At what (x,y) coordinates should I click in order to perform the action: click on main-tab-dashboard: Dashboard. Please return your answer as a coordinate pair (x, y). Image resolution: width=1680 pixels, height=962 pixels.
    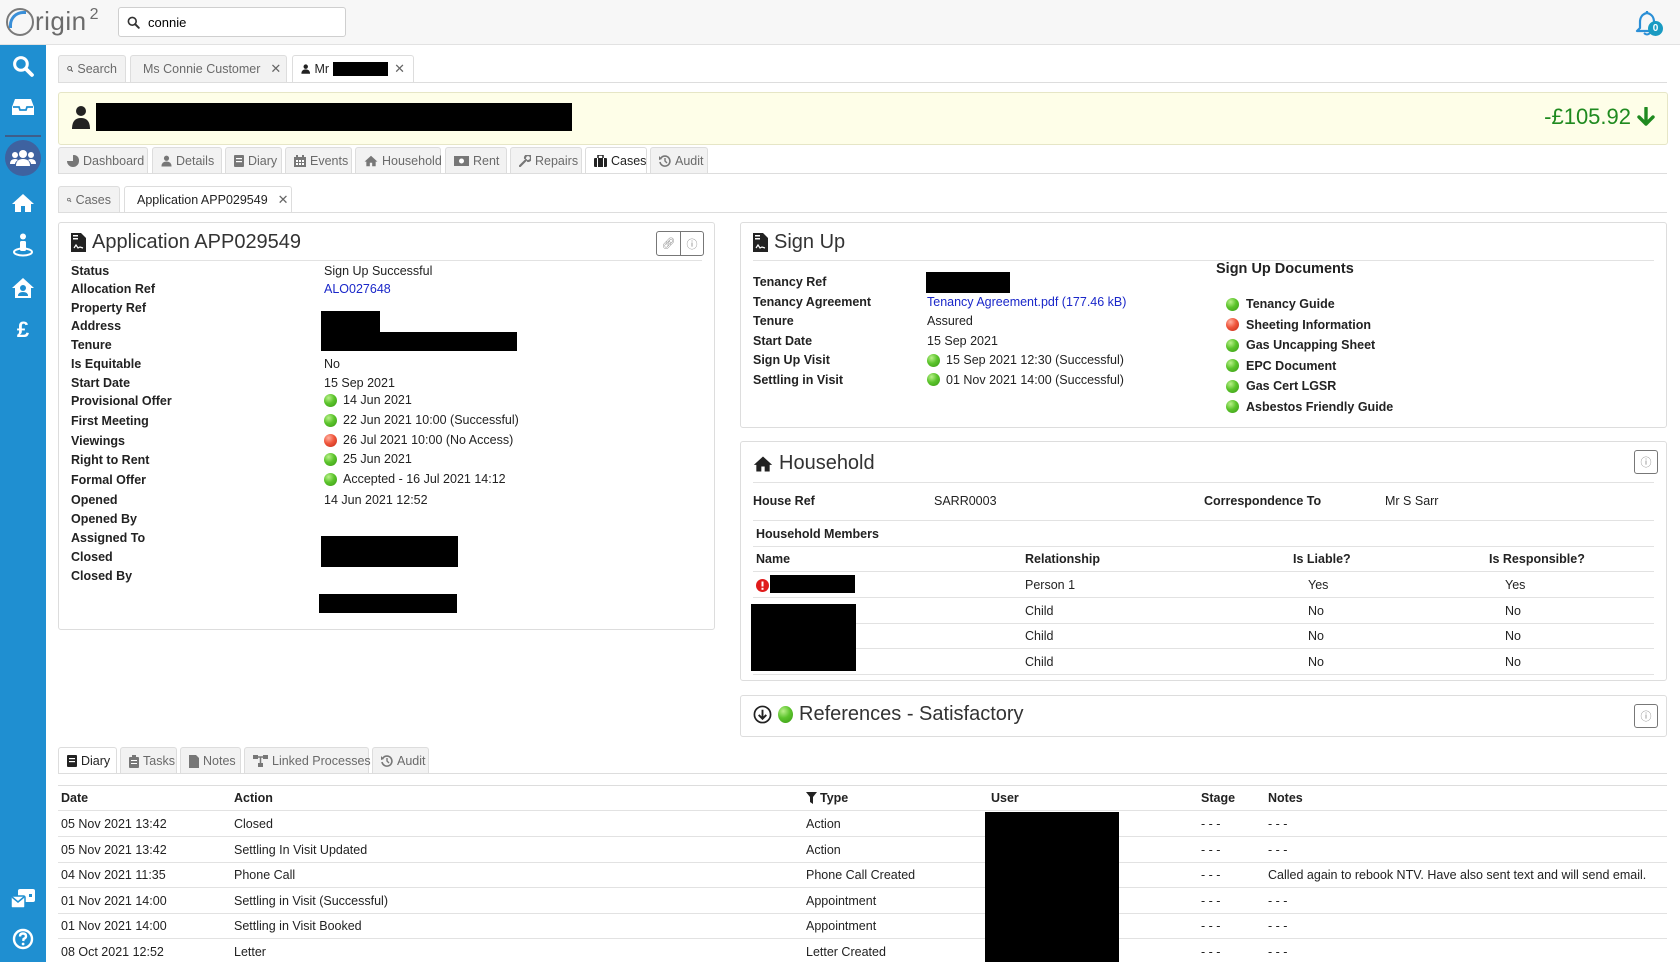
    Looking at the image, I should click on (103, 160).